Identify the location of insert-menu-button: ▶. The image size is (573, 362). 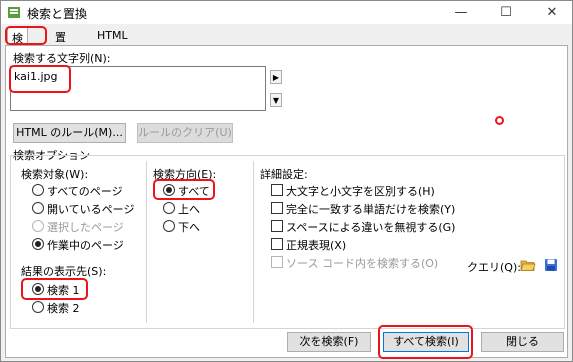
(276, 77).